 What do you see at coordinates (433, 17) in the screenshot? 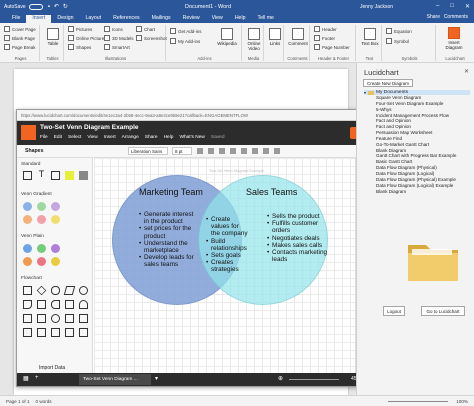
I see `share-button: Share` at bounding box center [433, 17].